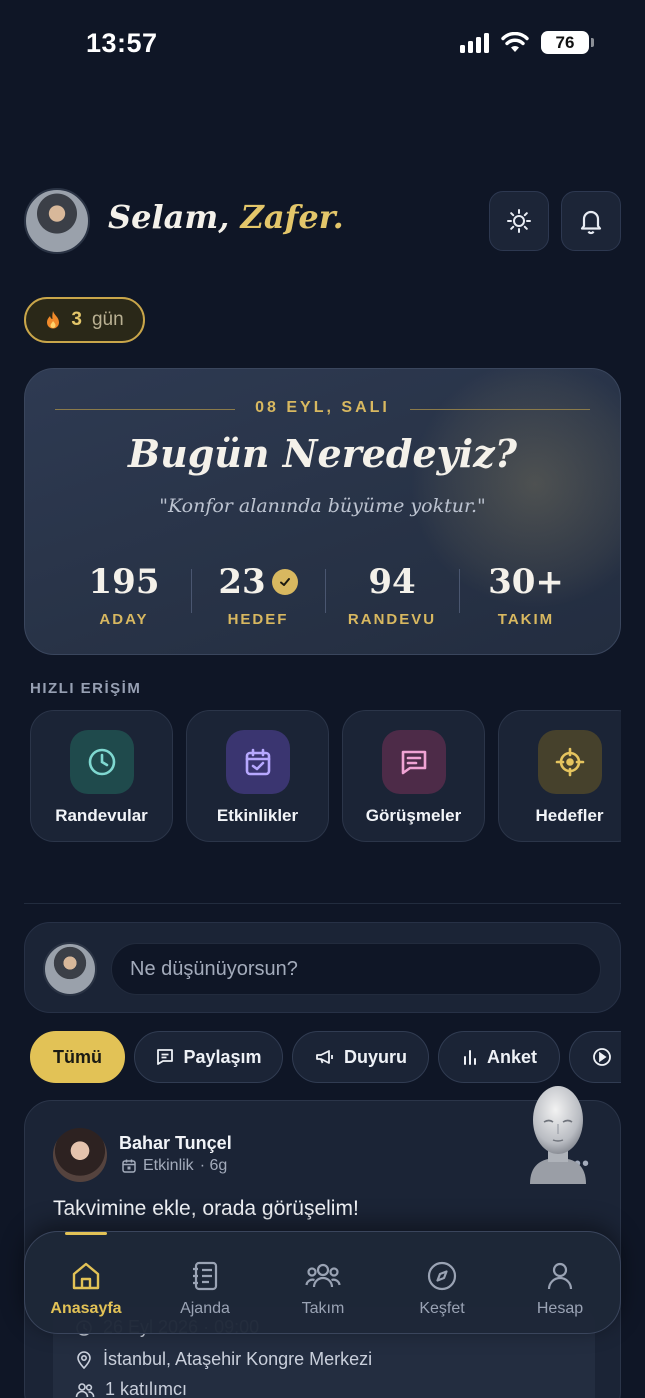  I want to click on cellular-signal-icon, so click(474, 42).